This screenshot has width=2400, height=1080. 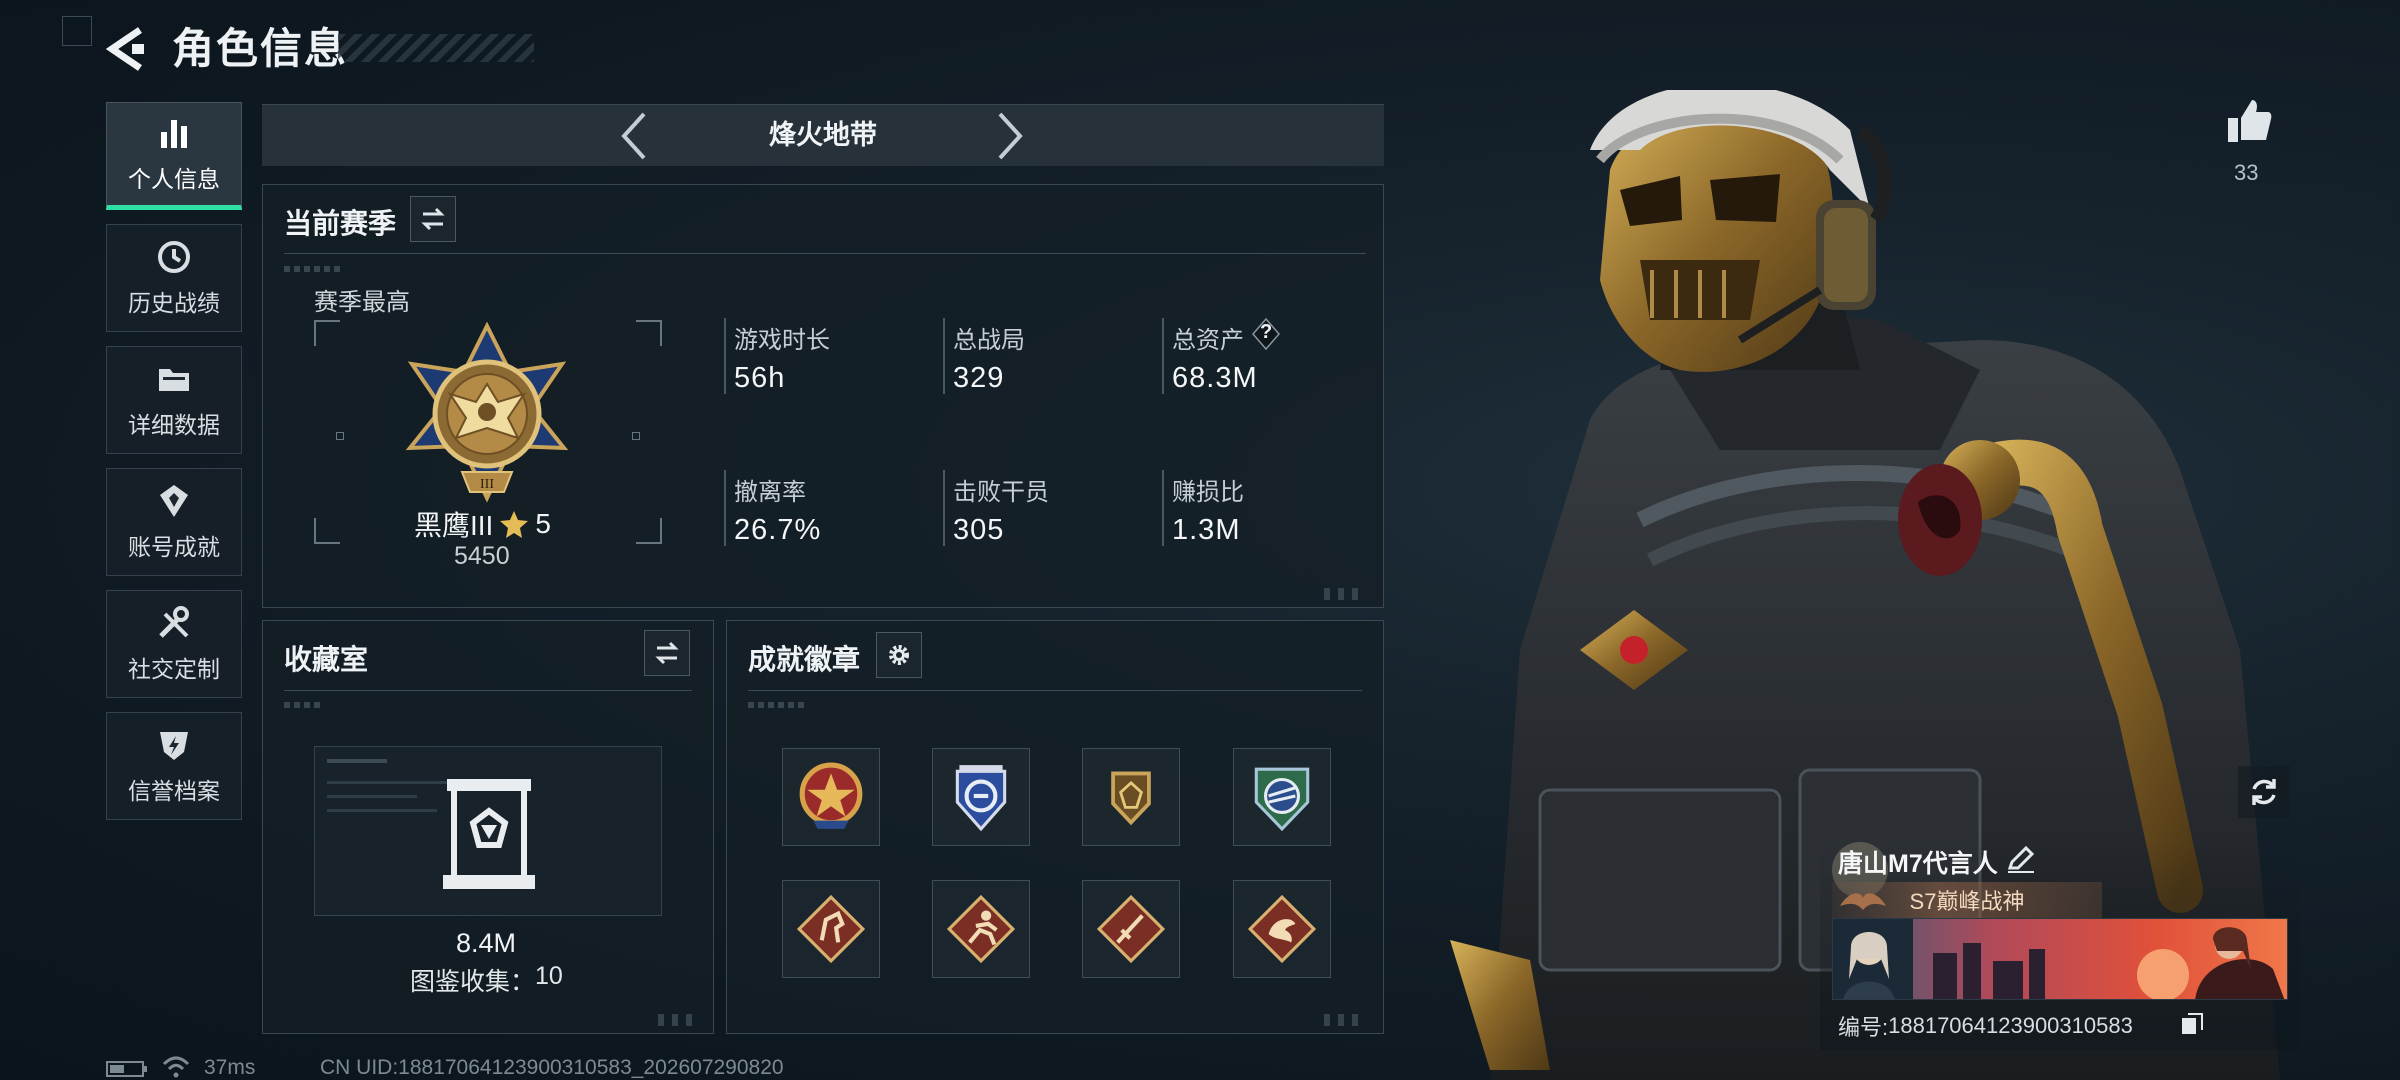 What do you see at coordinates (1208, 340) in the screenshot?
I see `stat-label-total-assets: 总资产` at bounding box center [1208, 340].